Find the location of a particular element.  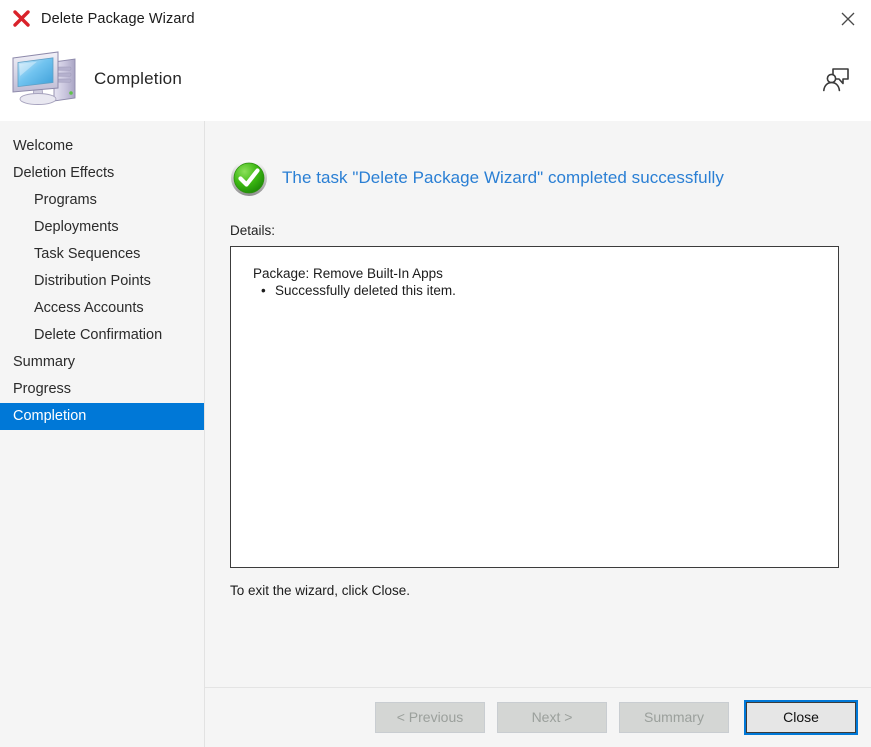

sidebar-item-progress: Progress is located at coordinates (102, 389).